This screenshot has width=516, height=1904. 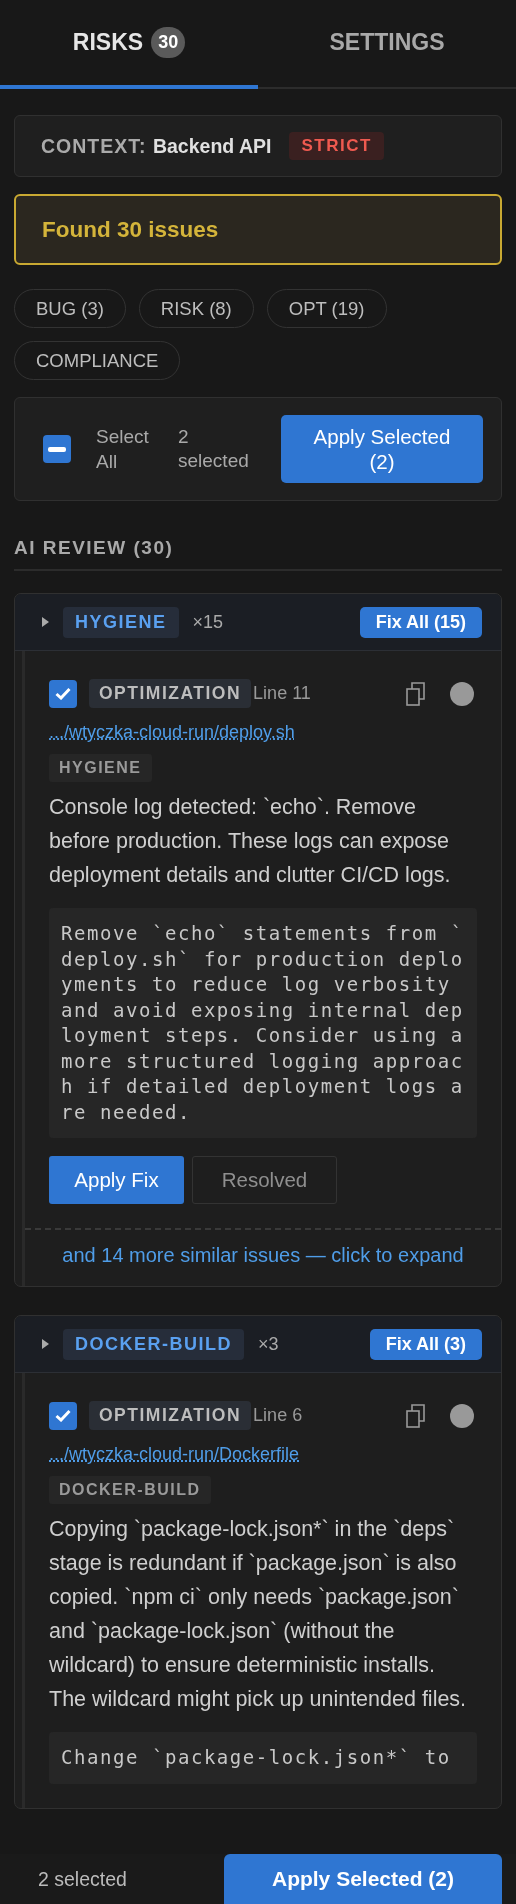 I want to click on tab: RISKS 30, so click(x=129, y=44).